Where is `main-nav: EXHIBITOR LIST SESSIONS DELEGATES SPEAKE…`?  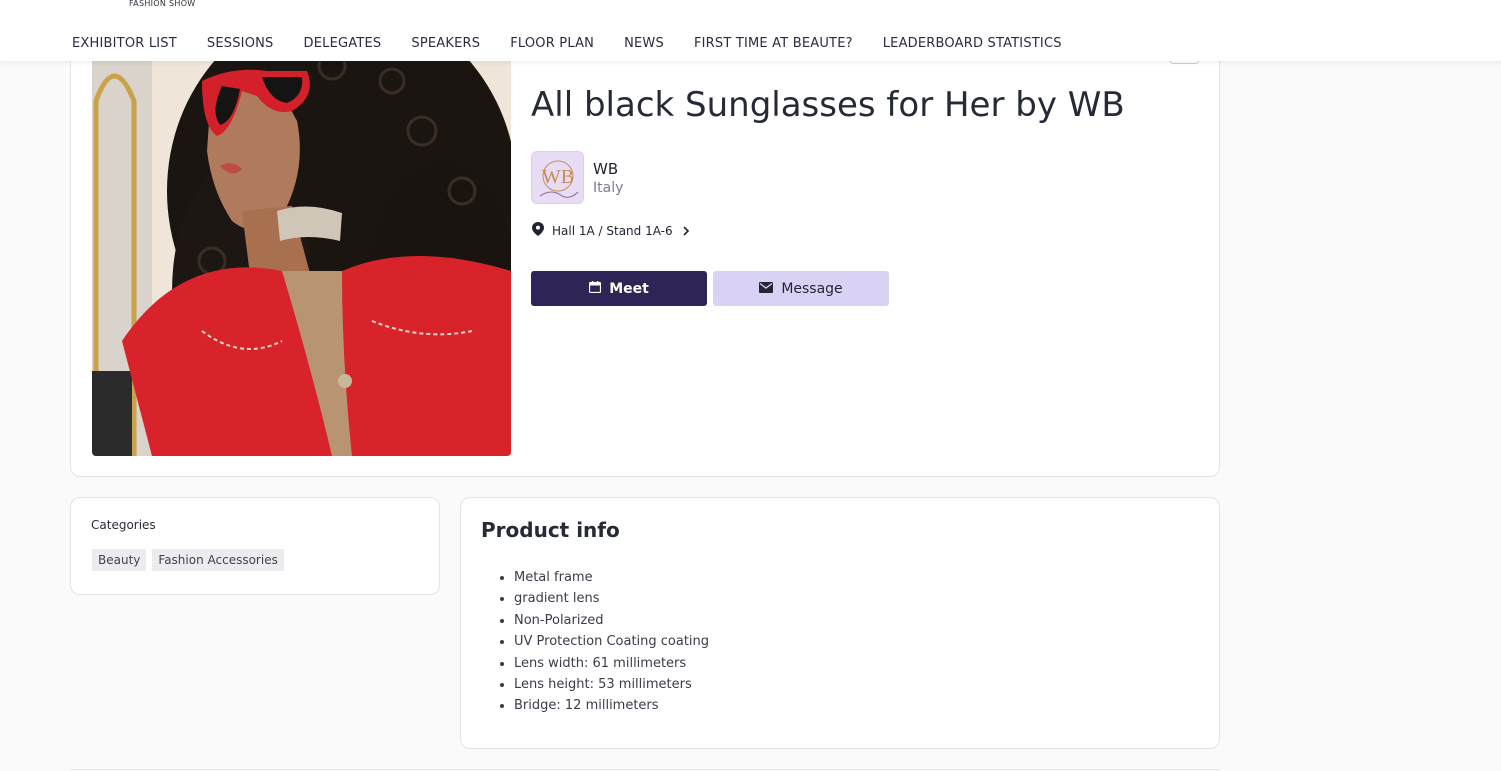
main-nav: EXHIBITOR LIST SESSIONS DELEGATES SPEAKE… is located at coordinates (567, 43).